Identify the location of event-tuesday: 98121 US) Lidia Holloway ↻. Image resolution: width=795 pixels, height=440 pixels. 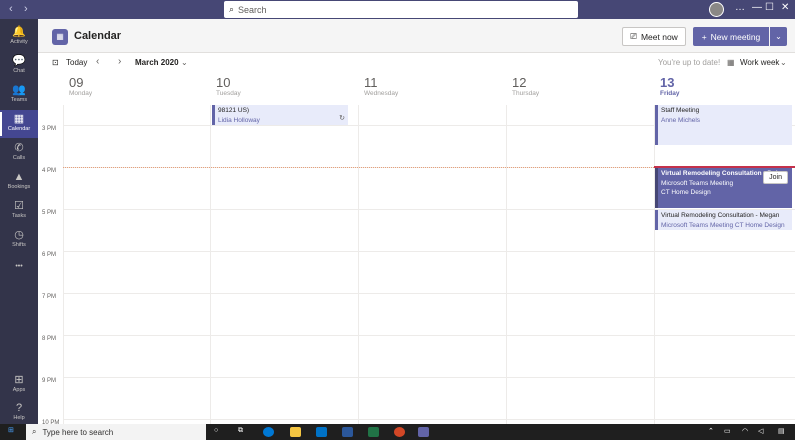
(280, 115).